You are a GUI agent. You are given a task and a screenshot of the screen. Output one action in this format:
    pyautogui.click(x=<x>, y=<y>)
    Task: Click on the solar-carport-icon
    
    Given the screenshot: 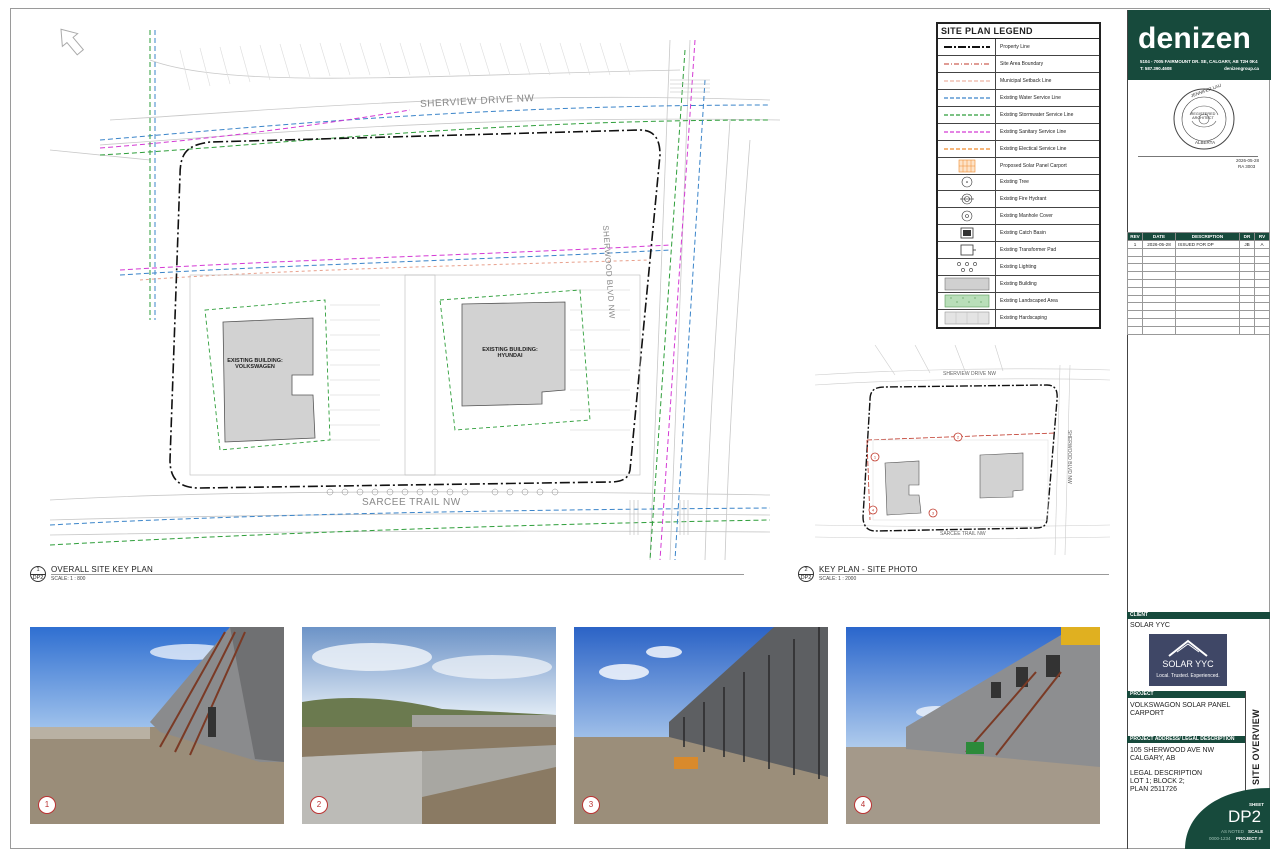 What is the action you would take?
    pyautogui.click(x=967, y=165)
    